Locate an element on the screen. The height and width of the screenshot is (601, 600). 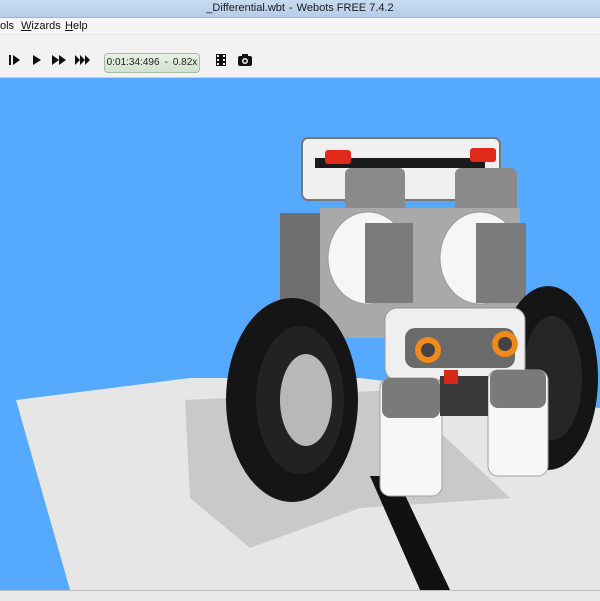
fastest-icon is located at coordinates (82, 60).